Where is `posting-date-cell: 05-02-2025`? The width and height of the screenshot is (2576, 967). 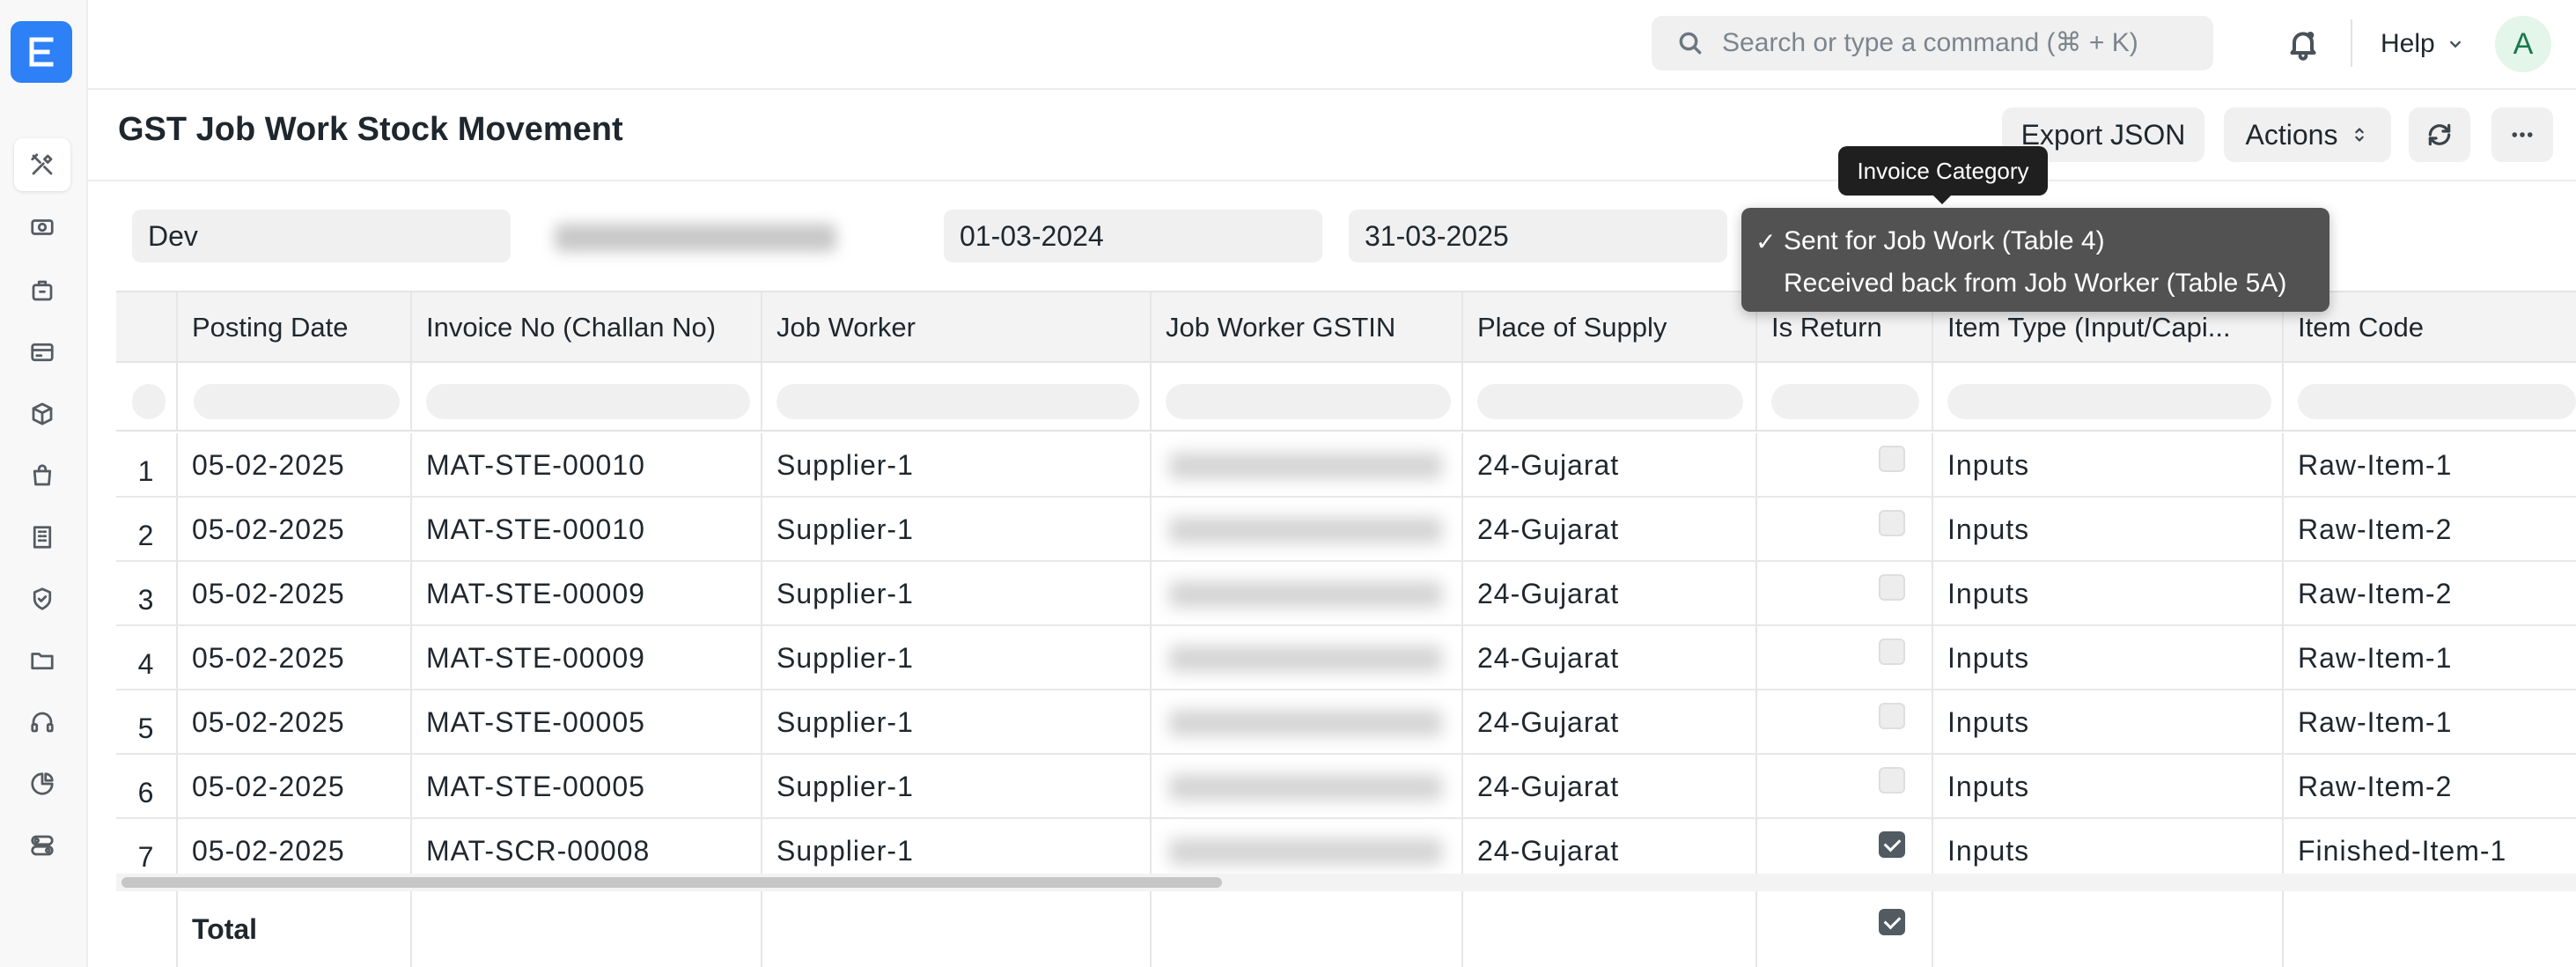
posting-date-cell: 05-02-2025 is located at coordinates (295, 658).